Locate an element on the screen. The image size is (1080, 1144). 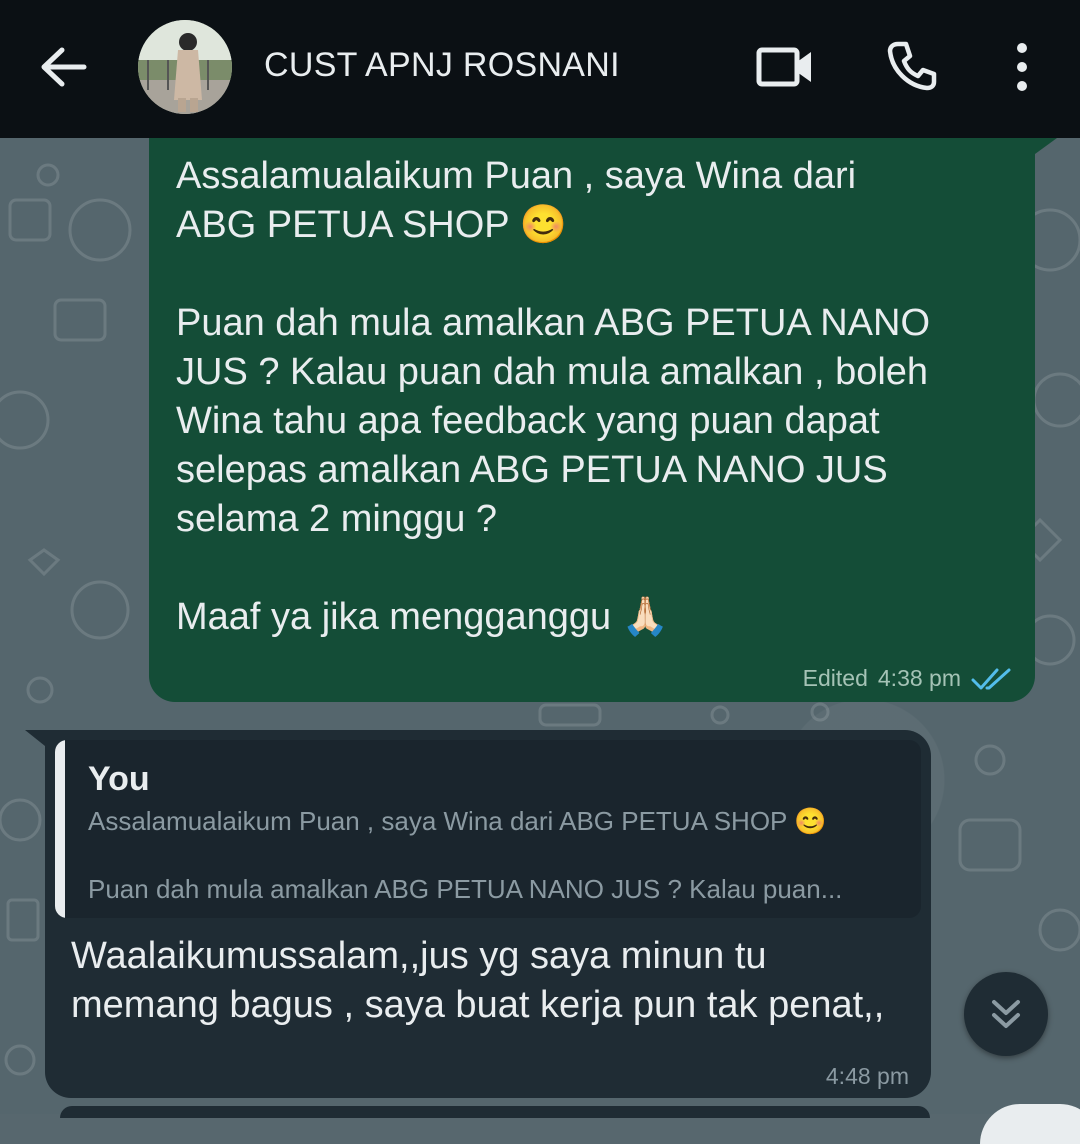
quote-author: You is located at coordinates (119, 779).